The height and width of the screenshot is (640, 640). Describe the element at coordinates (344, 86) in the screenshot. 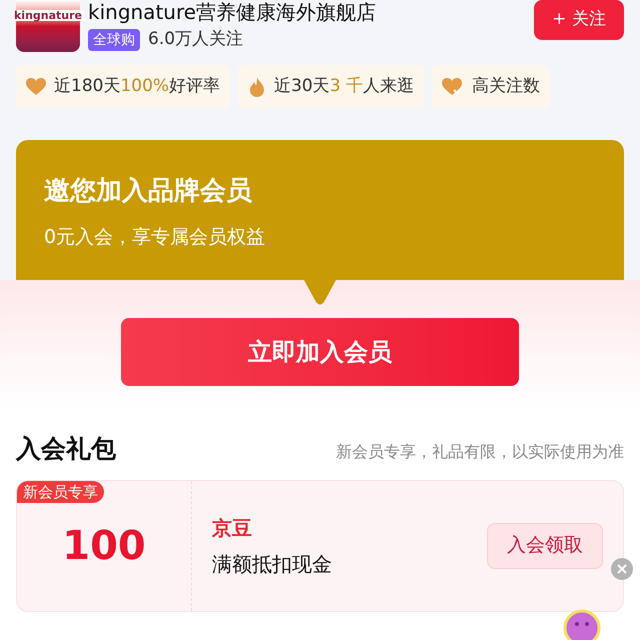

I see `highlight-text: 近30天3 千人来逛` at that location.